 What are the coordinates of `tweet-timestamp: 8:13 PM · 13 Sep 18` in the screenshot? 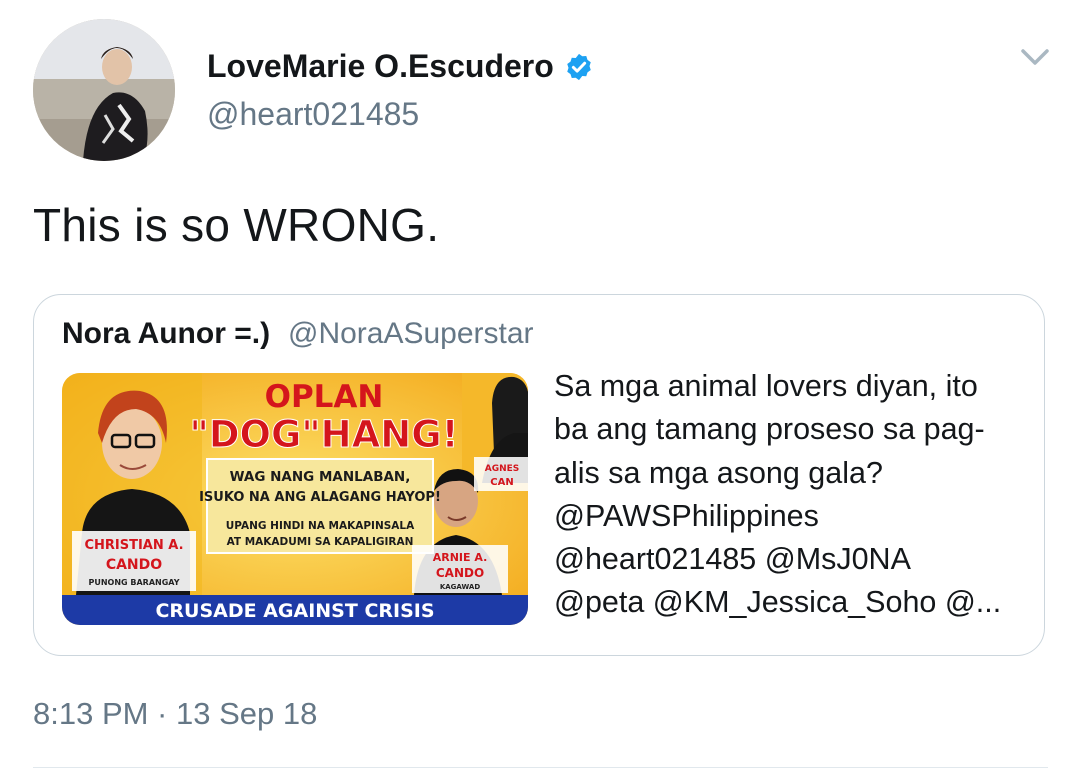 It's located at (175, 714).